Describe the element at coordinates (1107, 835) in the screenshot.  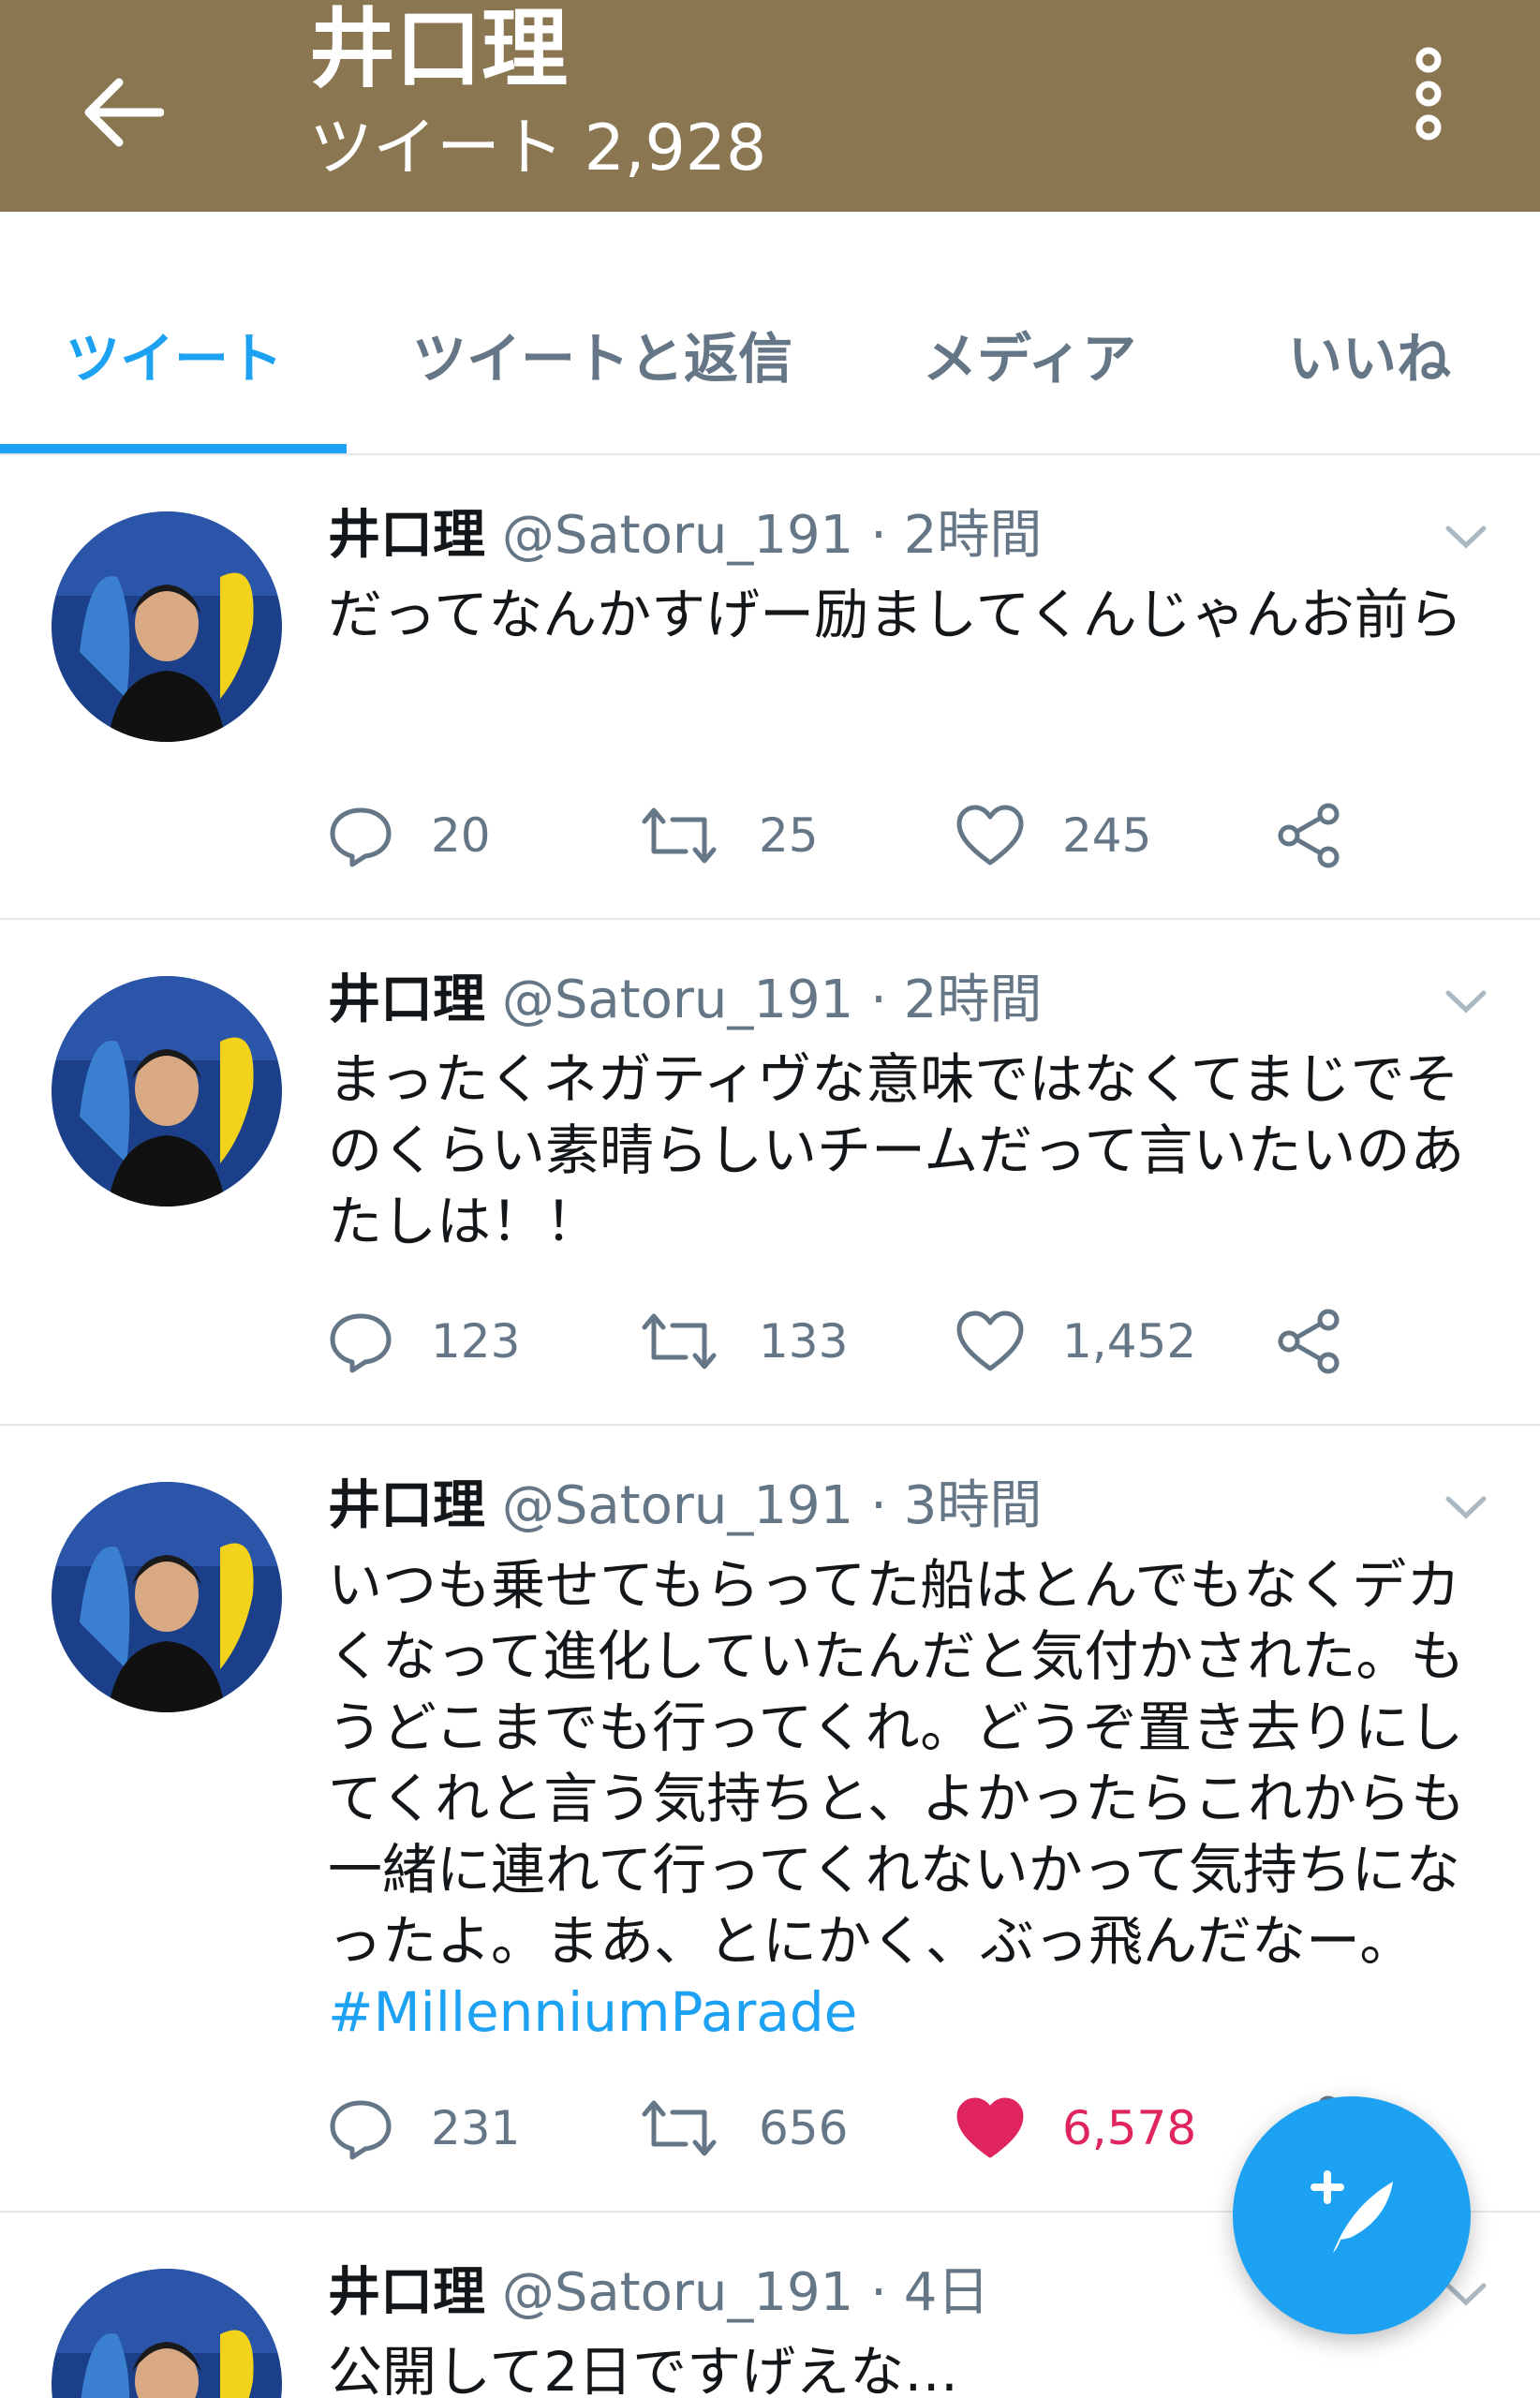
I see `like-count: 245` at that location.